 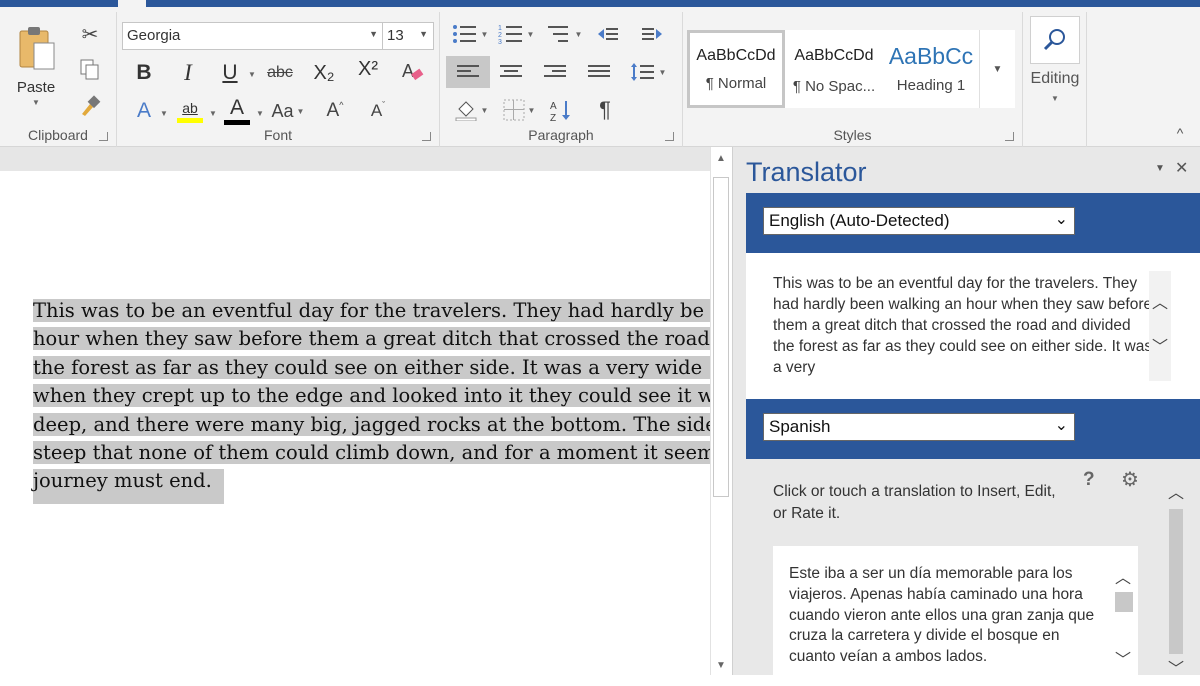 I want to click on font-size-box: 13 ▼, so click(x=408, y=36).